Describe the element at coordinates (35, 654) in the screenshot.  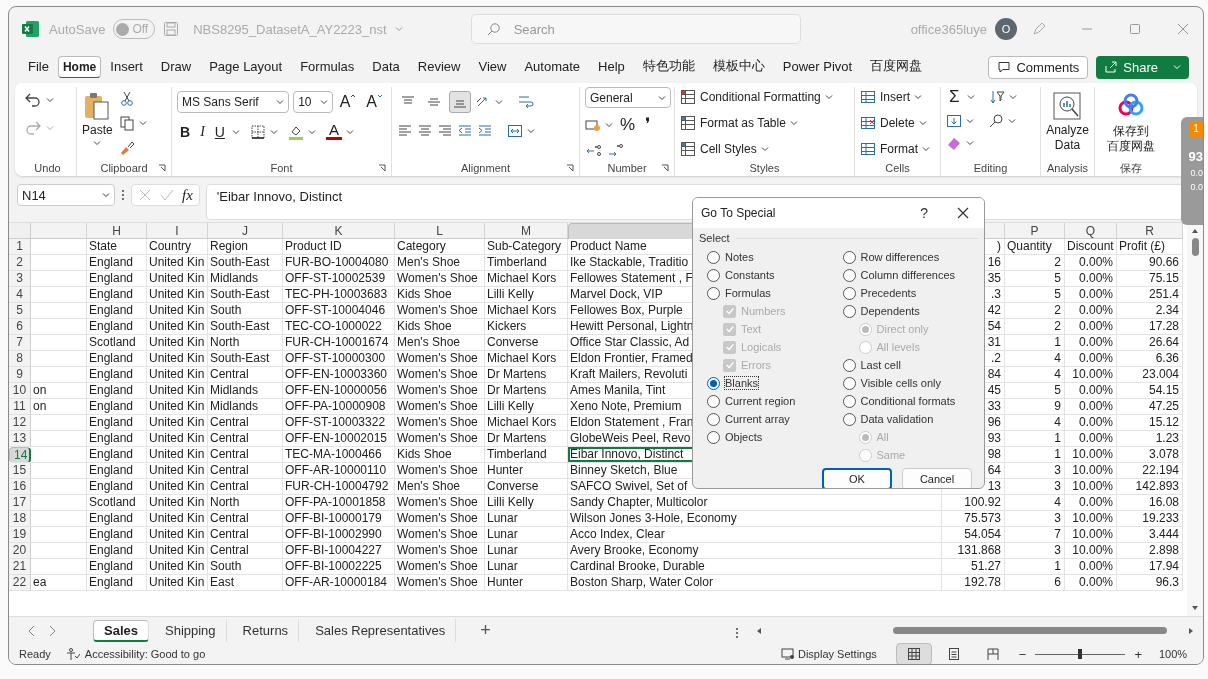
I see `status-text: Ready` at that location.